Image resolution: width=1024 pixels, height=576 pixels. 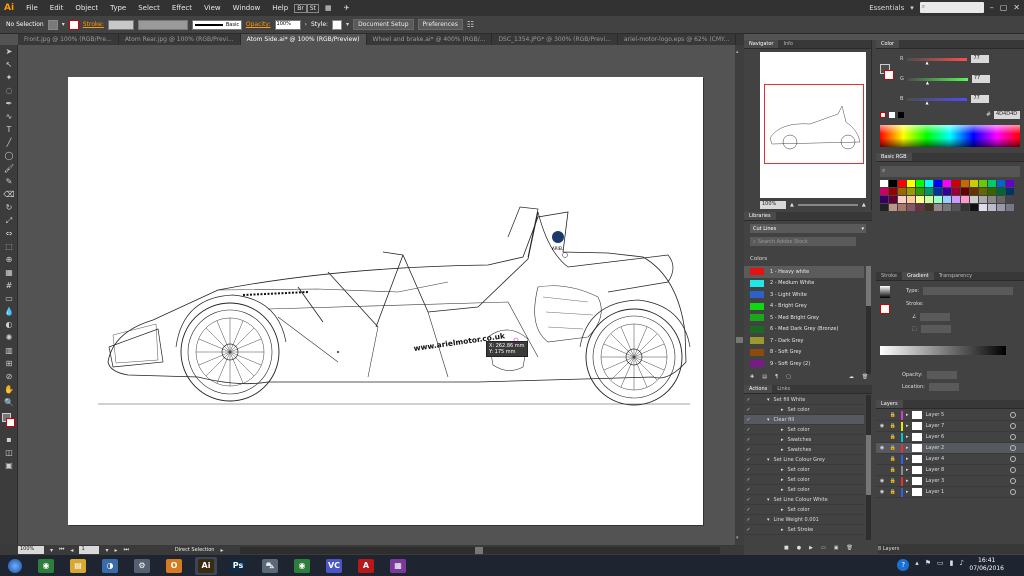 I want to click on stock-icon: St, so click(x=312, y=8).